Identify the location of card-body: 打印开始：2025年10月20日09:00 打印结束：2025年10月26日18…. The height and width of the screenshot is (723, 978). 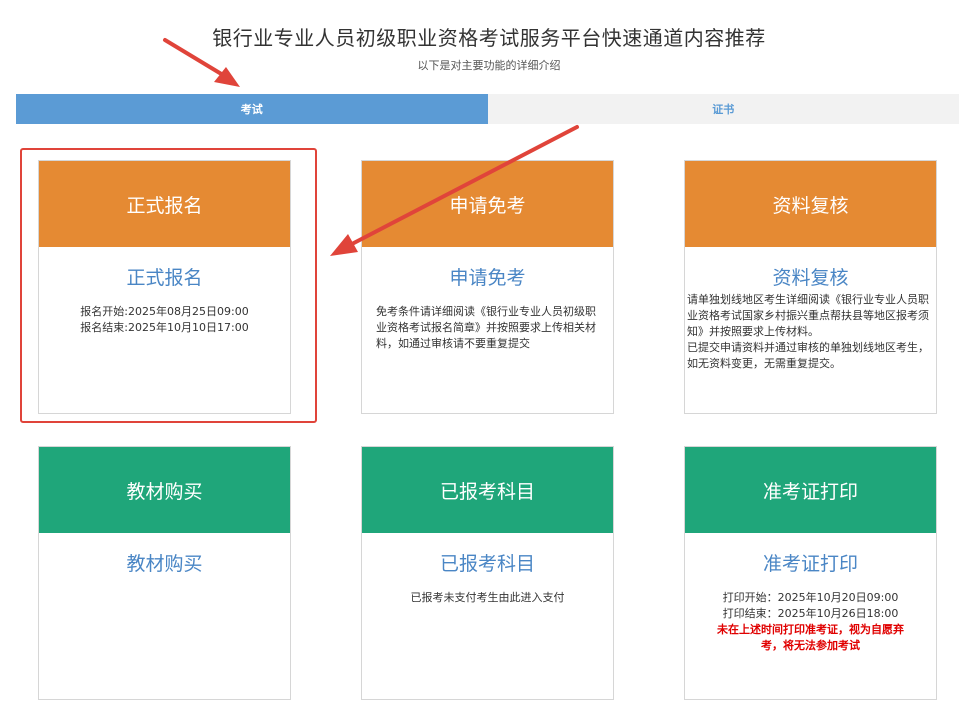
(810, 622).